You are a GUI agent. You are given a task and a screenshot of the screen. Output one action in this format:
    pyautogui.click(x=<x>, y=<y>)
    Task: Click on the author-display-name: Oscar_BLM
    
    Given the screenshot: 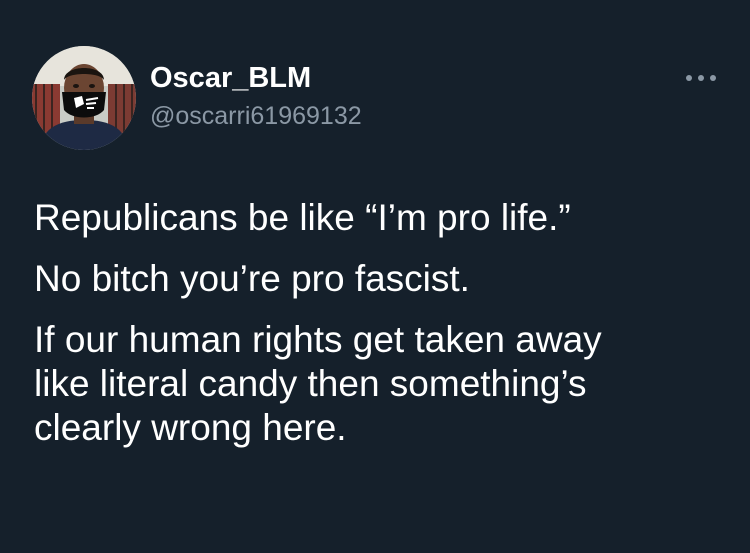 What is the action you would take?
    pyautogui.click(x=230, y=78)
    